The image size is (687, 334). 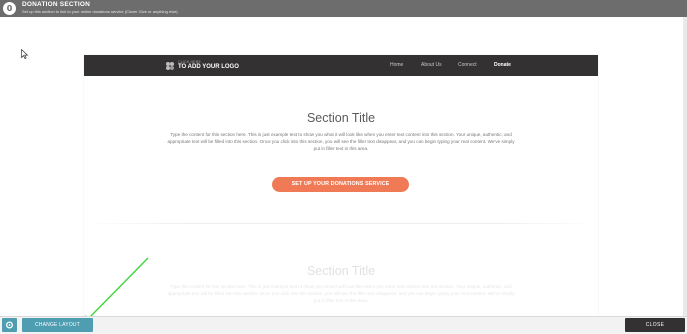 What do you see at coordinates (685, 167) in the screenshot?
I see `right-scroll-strip` at bounding box center [685, 167].